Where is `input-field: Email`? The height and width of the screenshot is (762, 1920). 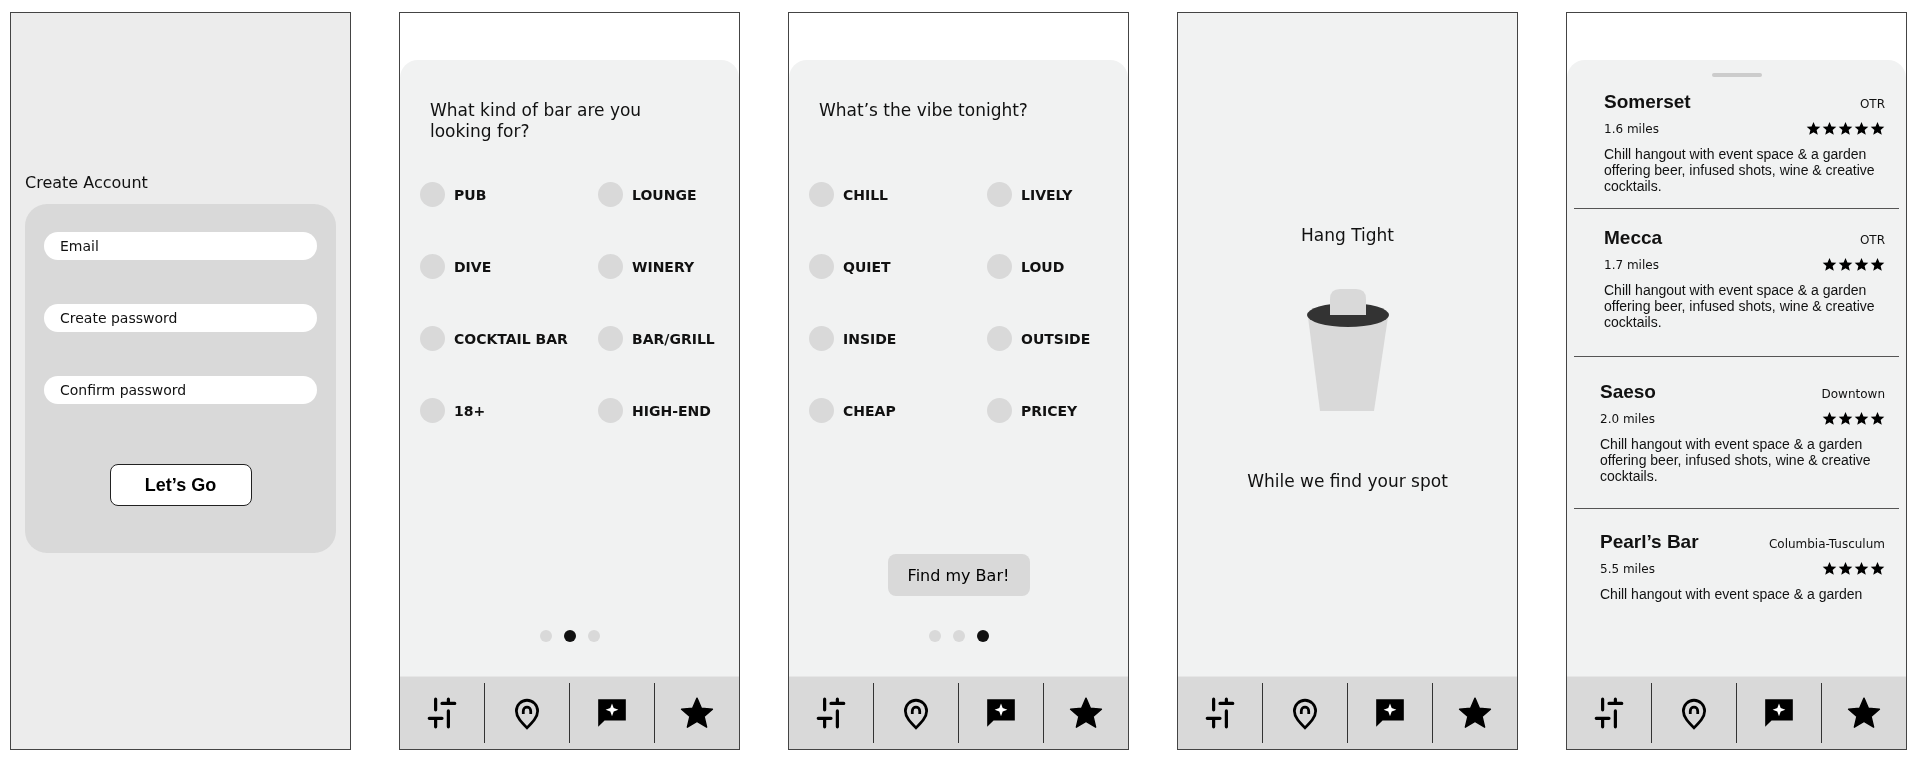 input-field: Email is located at coordinates (180, 246).